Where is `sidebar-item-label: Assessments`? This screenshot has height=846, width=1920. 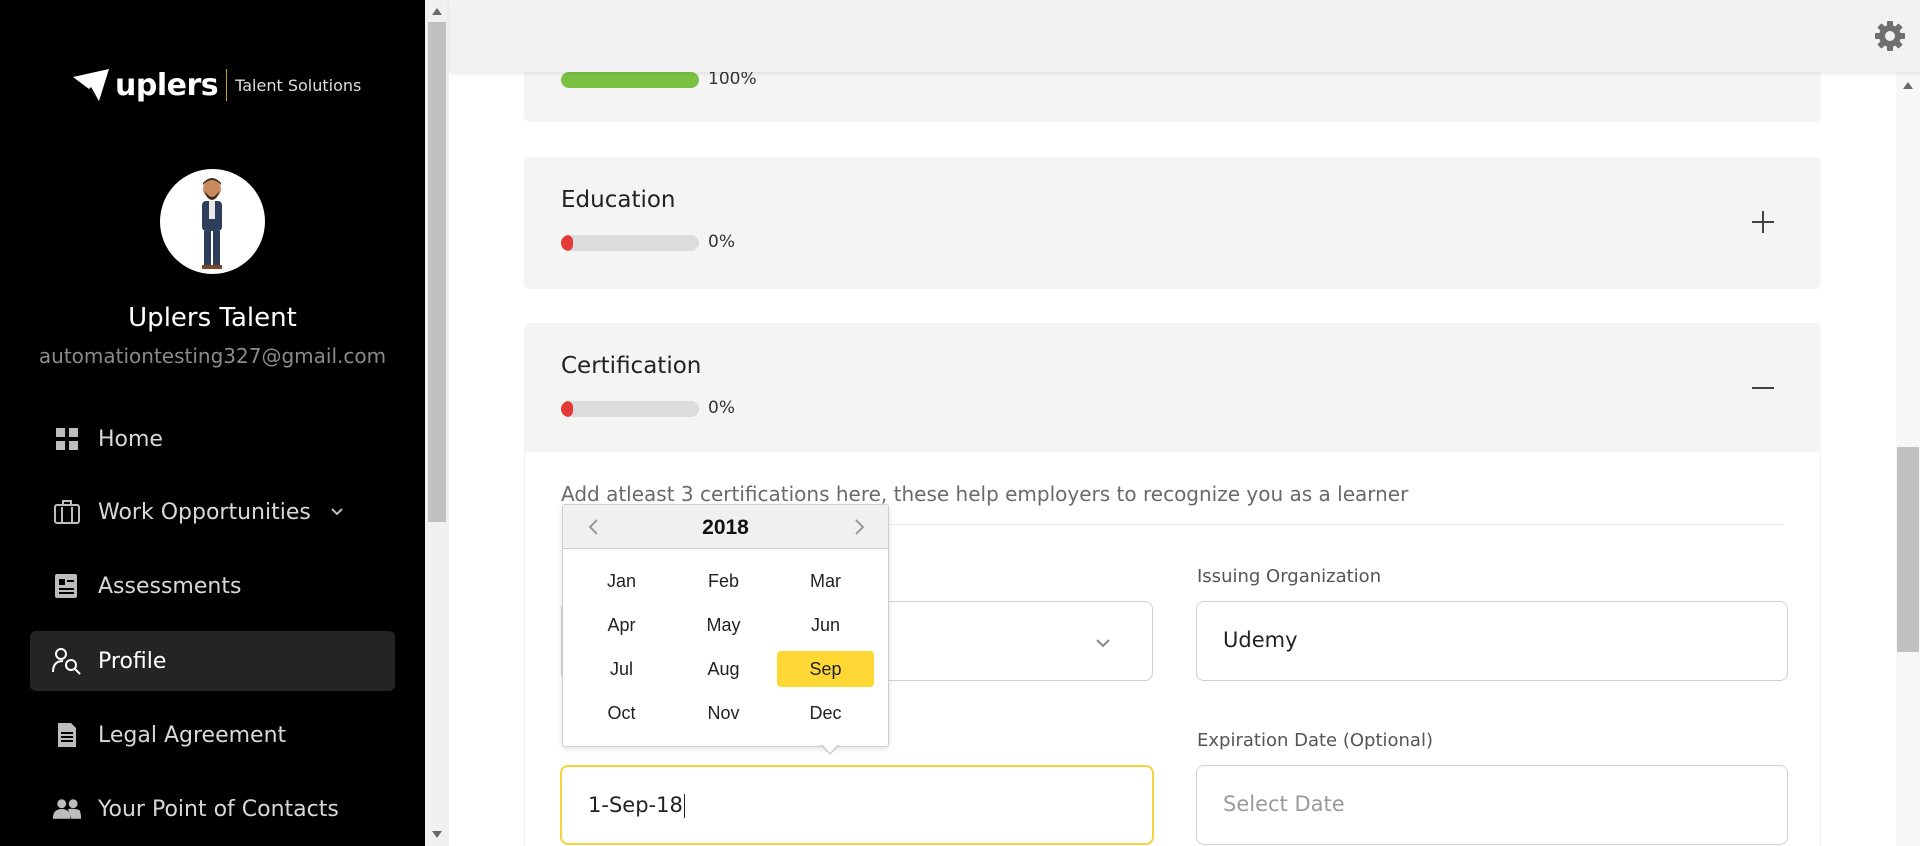 sidebar-item-label: Assessments is located at coordinates (170, 586).